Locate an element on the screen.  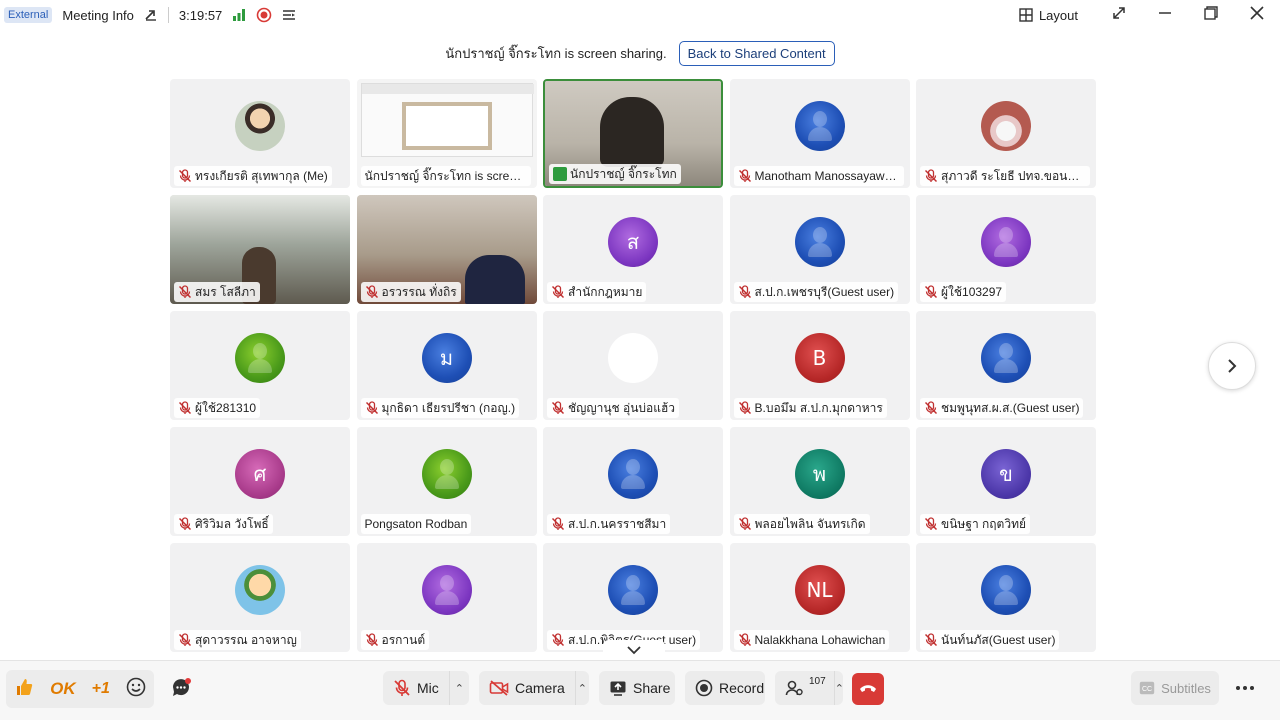
participant-tile: Manotham Manossayawong is located at coordinates (819, 133).